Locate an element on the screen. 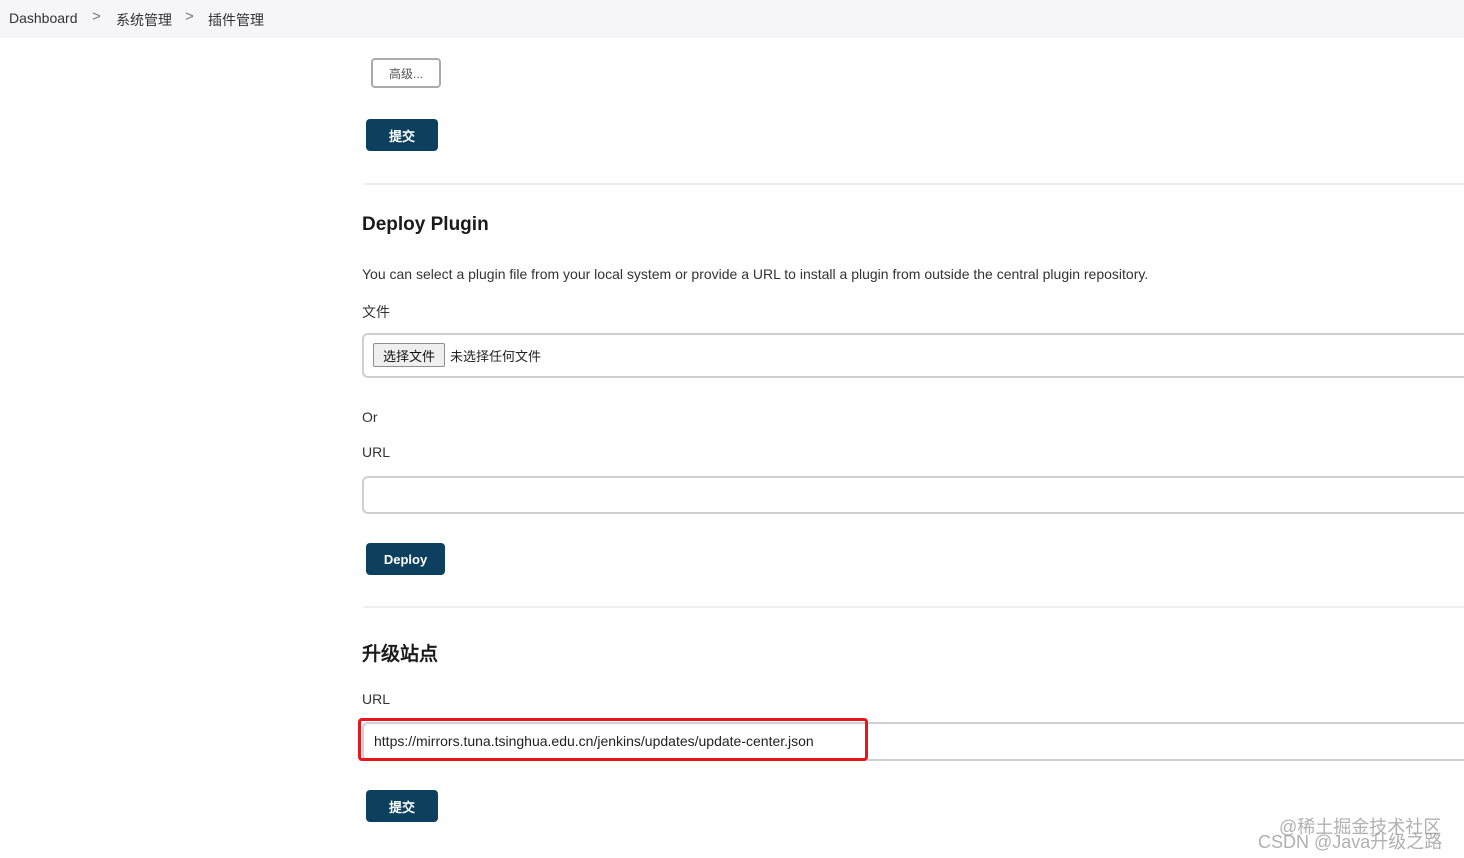  url-label: URL is located at coordinates (376, 452).